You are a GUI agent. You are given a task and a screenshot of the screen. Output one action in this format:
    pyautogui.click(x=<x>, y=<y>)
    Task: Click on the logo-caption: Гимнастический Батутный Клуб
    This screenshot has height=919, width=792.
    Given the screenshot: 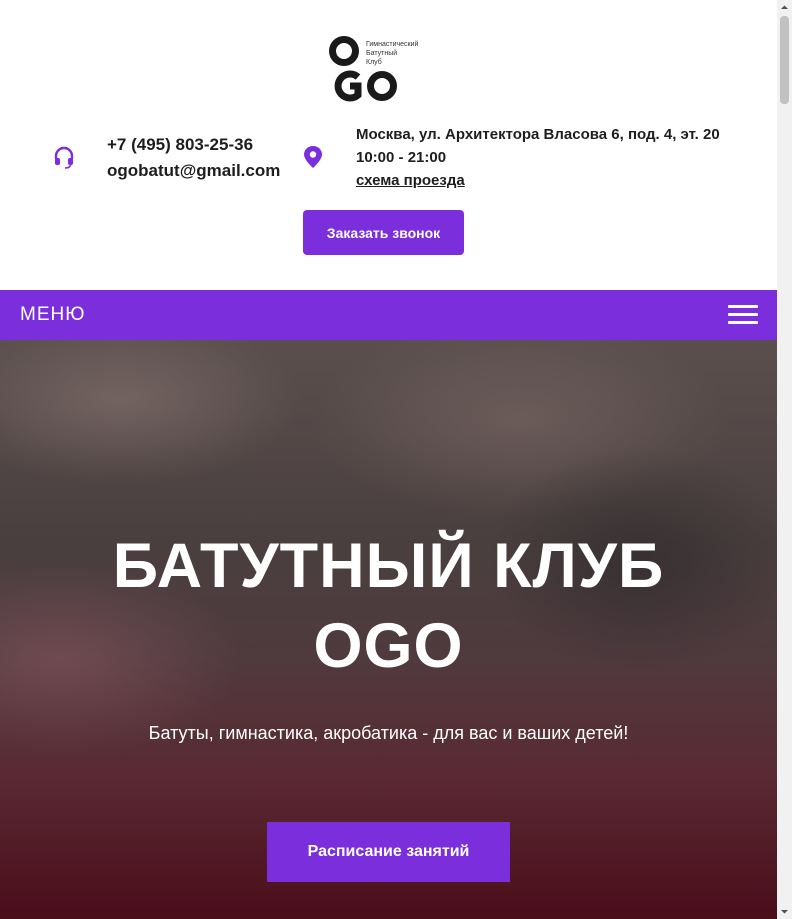 What is the action you would take?
    pyautogui.click(x=398, y=53)
    